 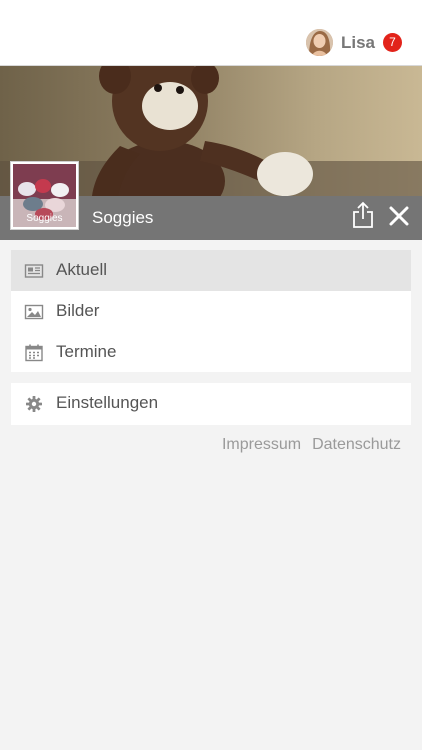 What do you see at coordinates (363, 215) in the screenshot?
I see `share-icon` at bounding box center [363, 215].